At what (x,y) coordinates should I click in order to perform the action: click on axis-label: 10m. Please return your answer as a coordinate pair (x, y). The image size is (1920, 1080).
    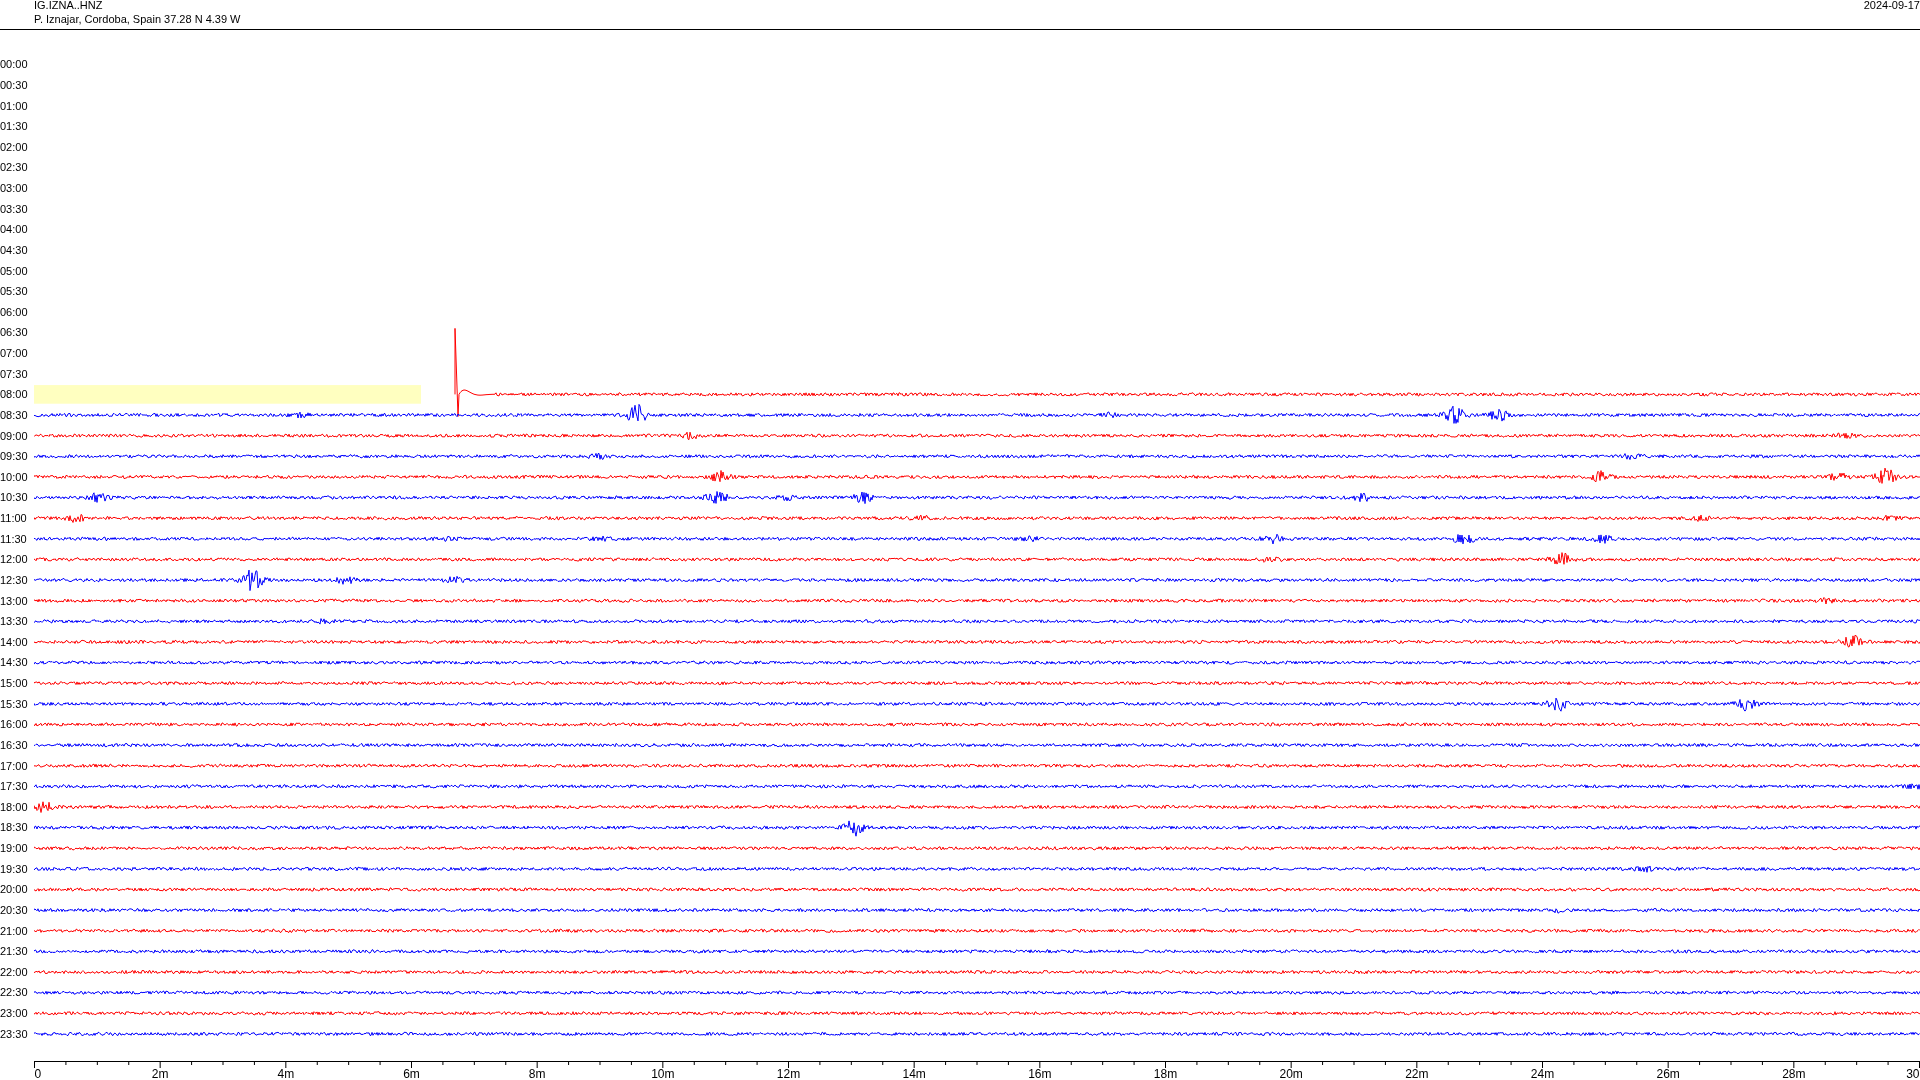
    Looking at the image, I should click on (663, 1073).